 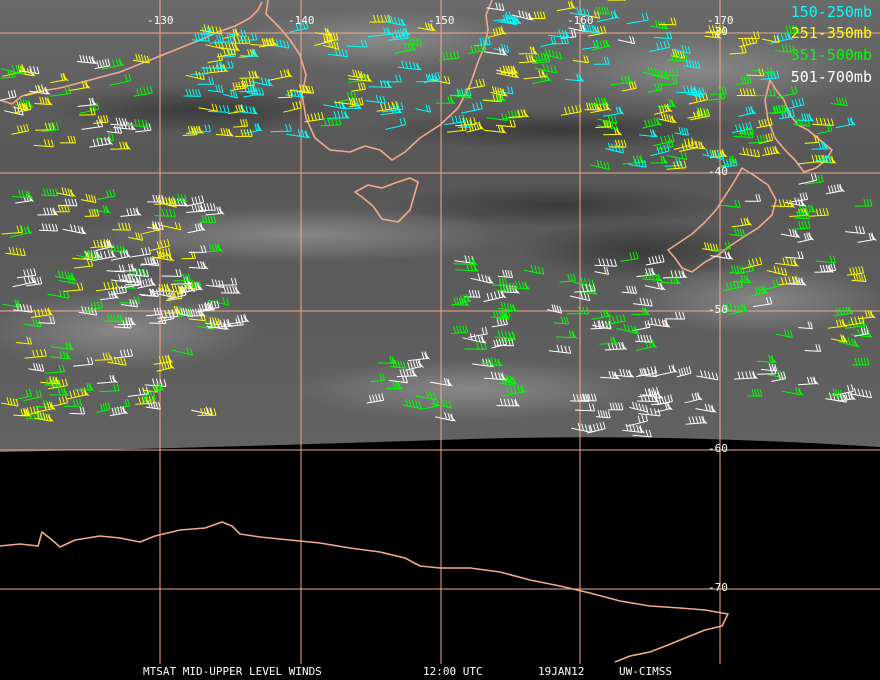 I want to click on lon-label-130: -130, so click(x=160, y=20).